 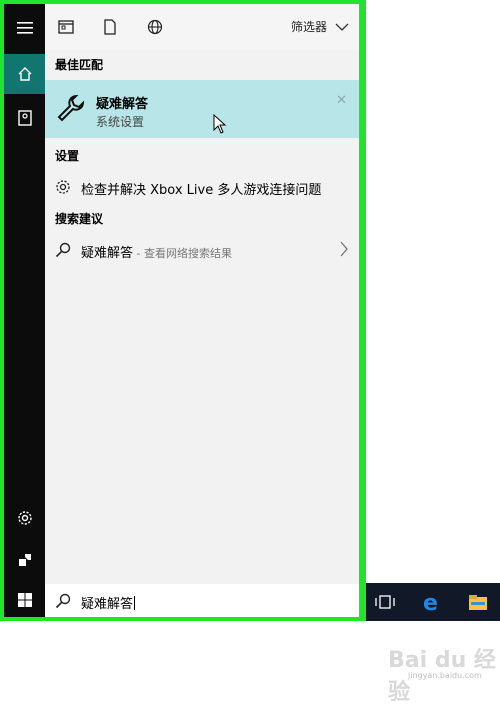 I want to click on search-suggestions-heading: 搜索建议, so click(x=79, y=219).